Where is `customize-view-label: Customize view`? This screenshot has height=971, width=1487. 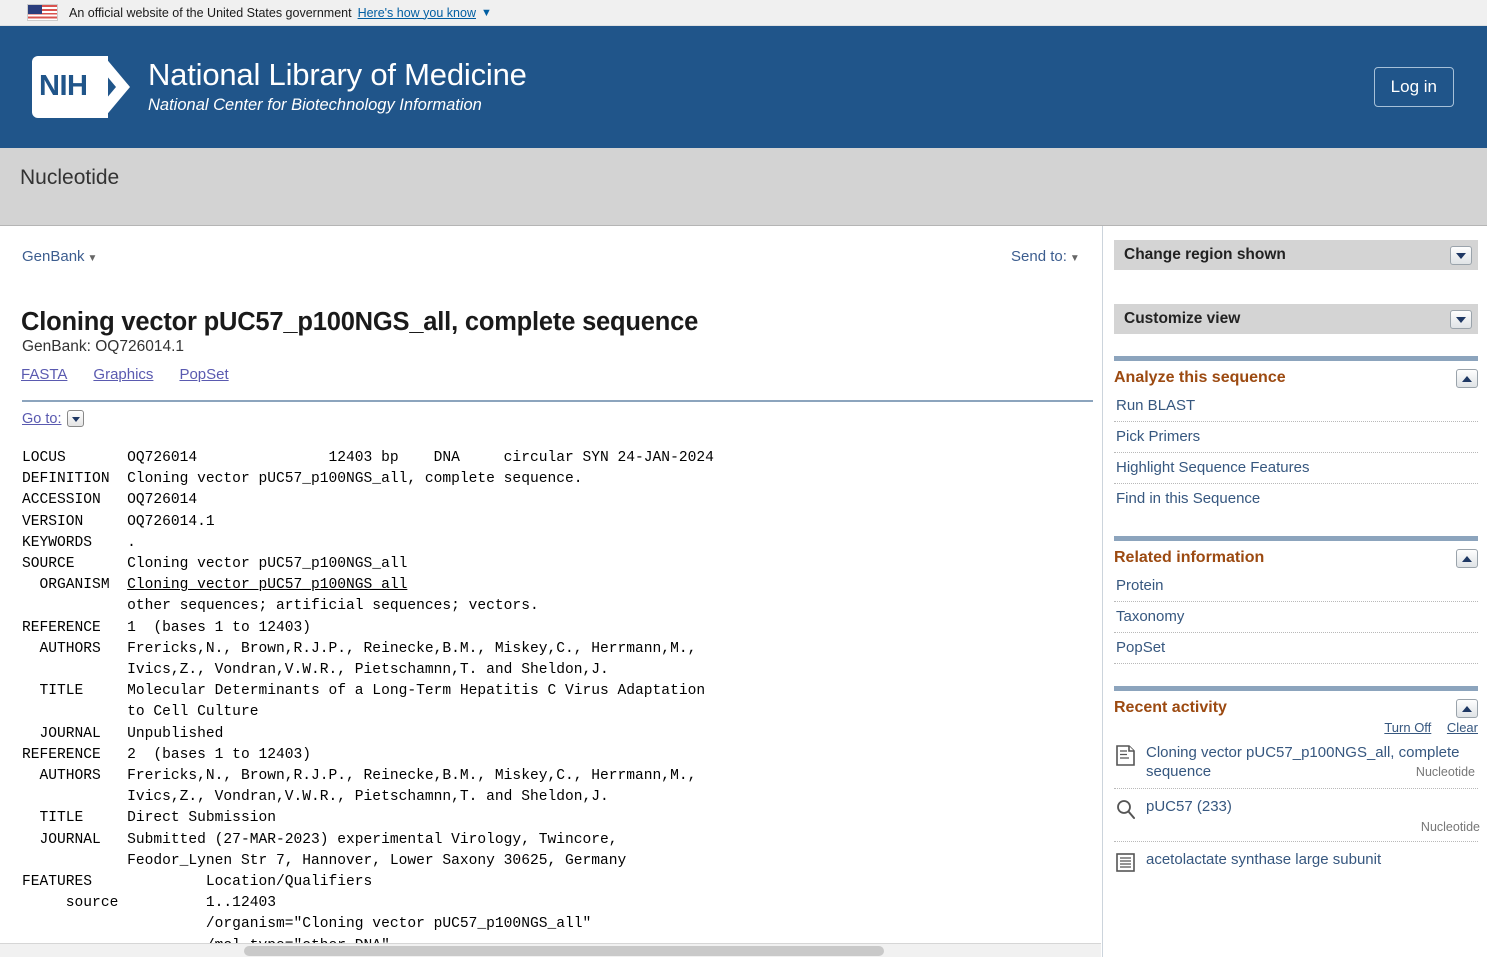 customize-view-label: Customize view is located at coordinates (1182, 318).